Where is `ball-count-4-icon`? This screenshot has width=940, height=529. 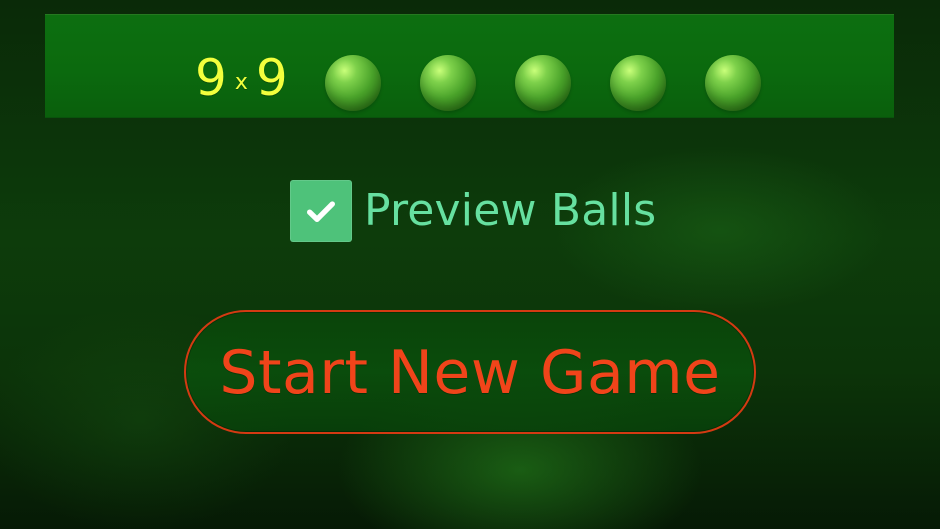 ball-count-4-icon is located at coordinates (638, 83).